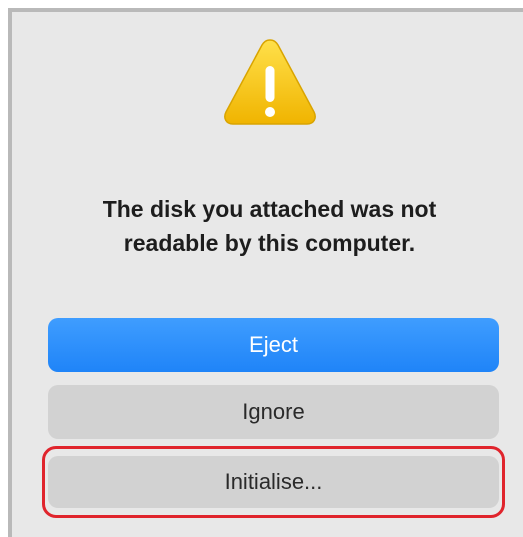 The width and height of the screenshot is (523, 537). What do you see at coordinates (273, 412) in the screenshot?
I see `ignore-button: Ignore` at bounding box center [273, 412].